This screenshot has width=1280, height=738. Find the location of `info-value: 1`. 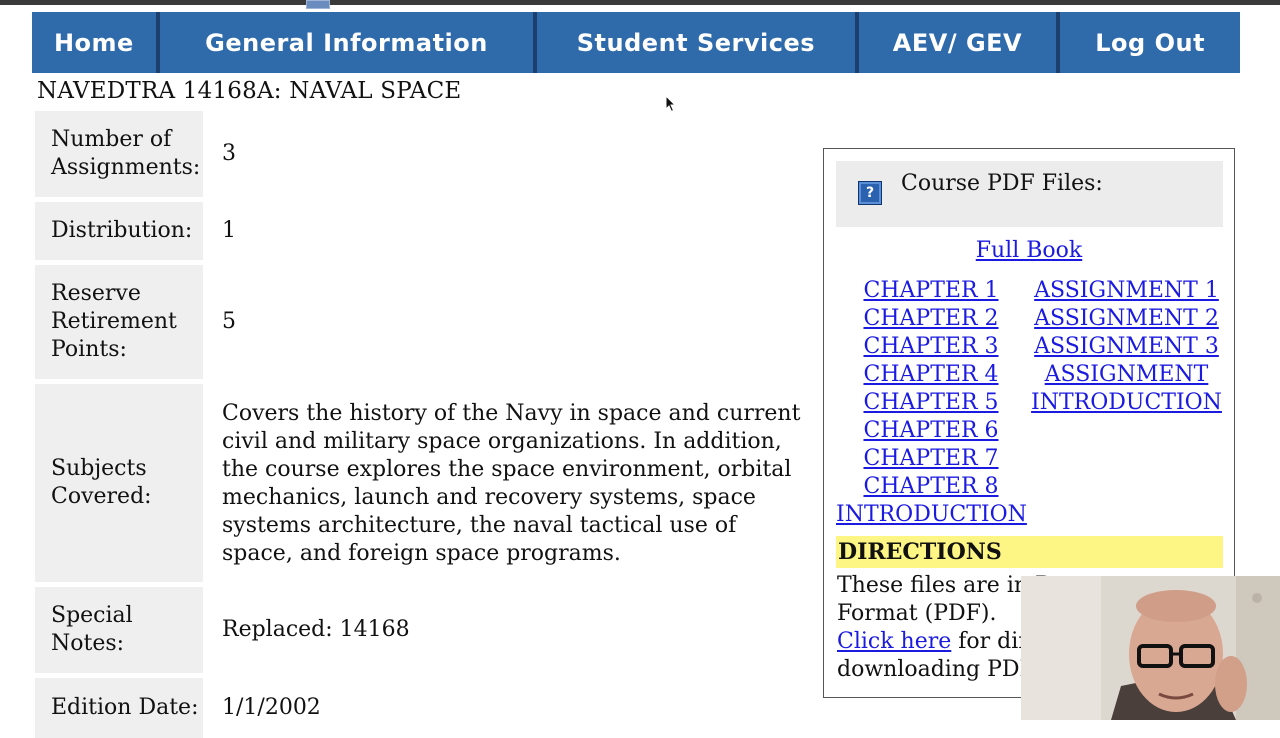

info-value: 1 is located at coordinates (229, 230).